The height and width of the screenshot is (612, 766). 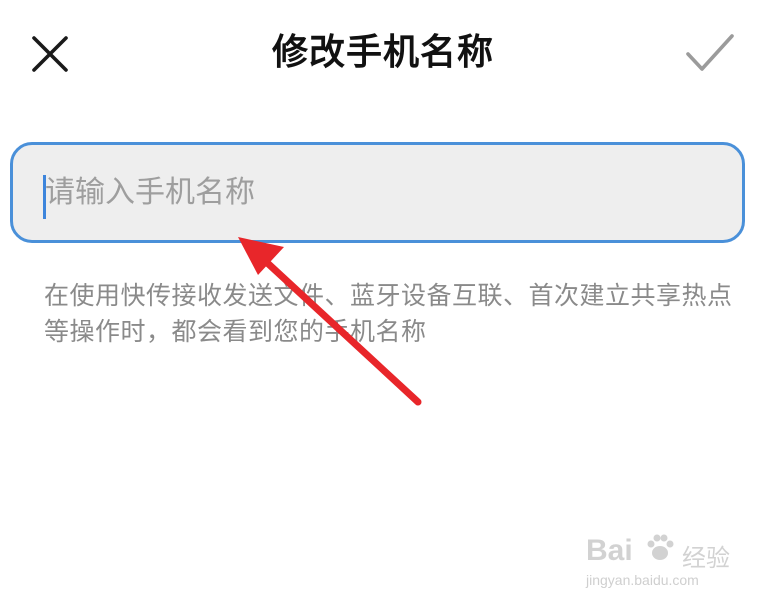 I want to click on baidu-jingyan-watermark: Bai 经验 jingyan.baidu.com, so click(x=671, y=563).